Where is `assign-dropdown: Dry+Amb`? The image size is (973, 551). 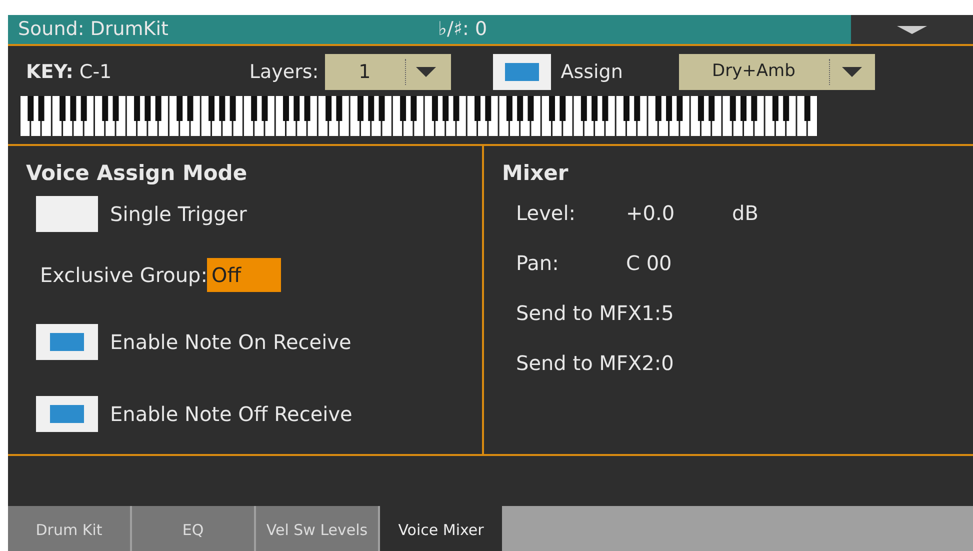 assign-dropdown: Dry+Amb is located at coordinates (776, 72).